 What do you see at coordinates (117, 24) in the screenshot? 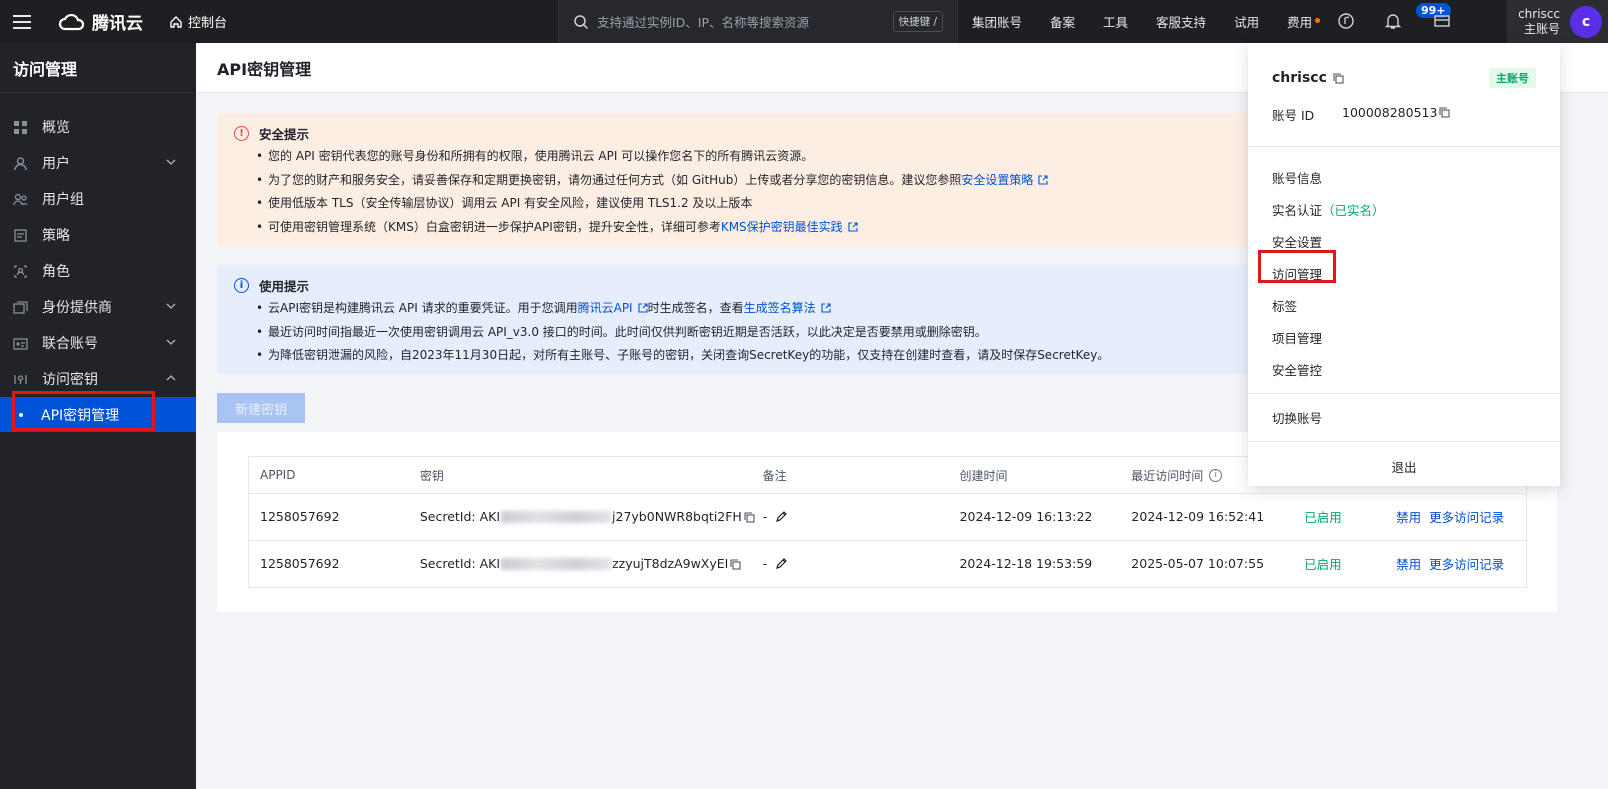
I see `brand-name: 腾讯云` at bounding box center [117, 24].